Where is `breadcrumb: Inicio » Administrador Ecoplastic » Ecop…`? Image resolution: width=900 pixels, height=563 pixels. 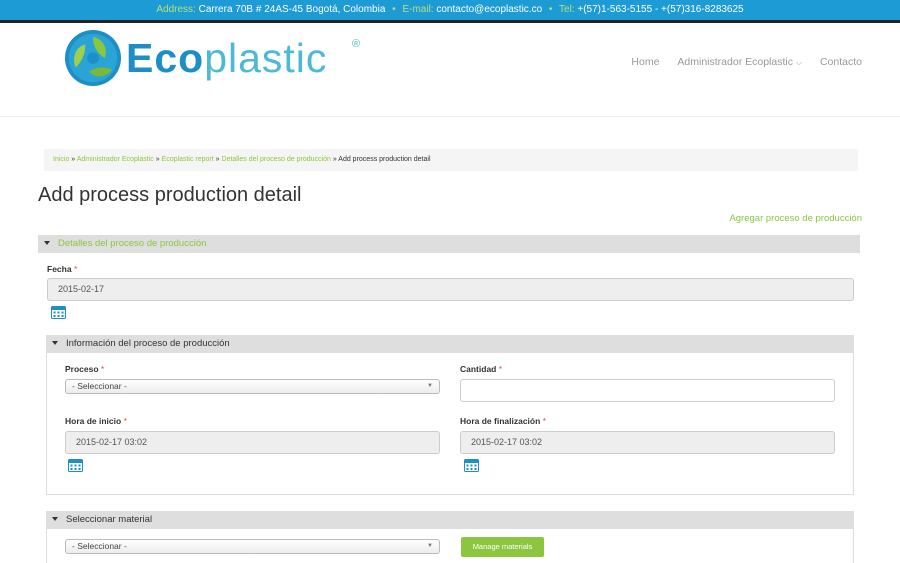
breadcrumb: Inicio » Administrador Ecoplastic » Ecop… is located at coordinates (451, 160).